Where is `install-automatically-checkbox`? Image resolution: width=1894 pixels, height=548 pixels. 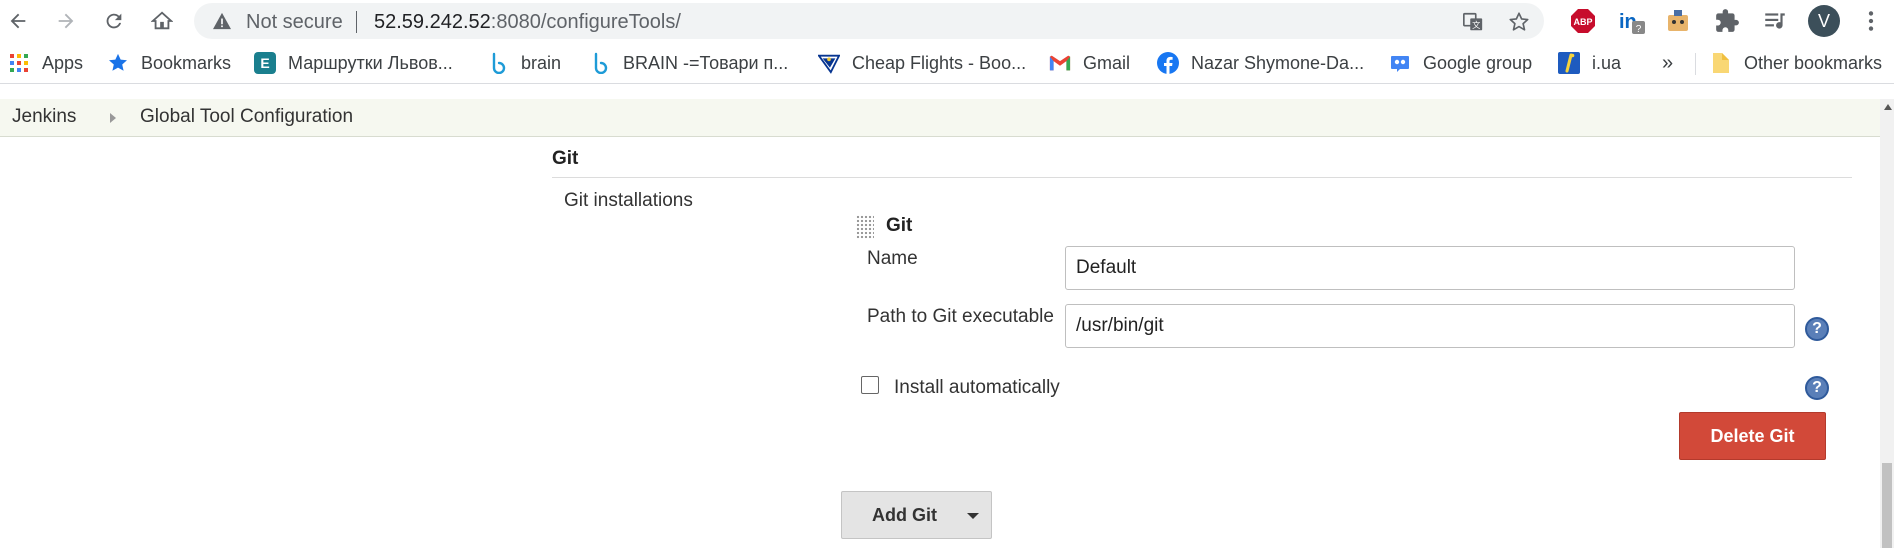 install-automatically-checkbox is located at coordinates (870, 385).